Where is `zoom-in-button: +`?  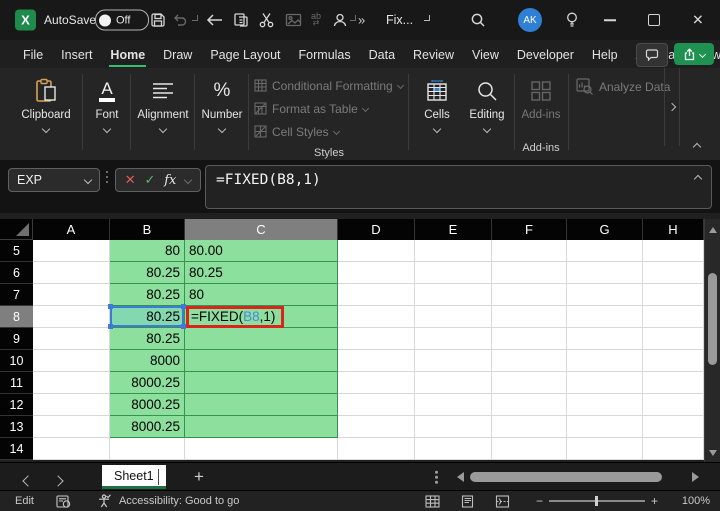 zoom-in-button: + is located at coordinates (654, 501).